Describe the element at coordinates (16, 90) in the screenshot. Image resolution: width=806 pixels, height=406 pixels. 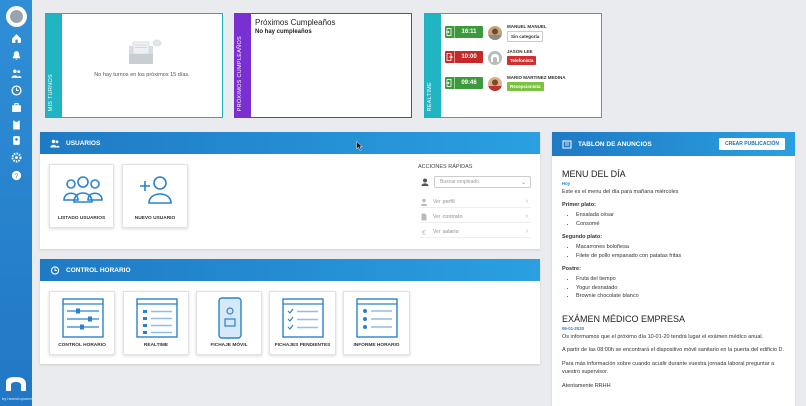
I see `clock-icon` at that location.